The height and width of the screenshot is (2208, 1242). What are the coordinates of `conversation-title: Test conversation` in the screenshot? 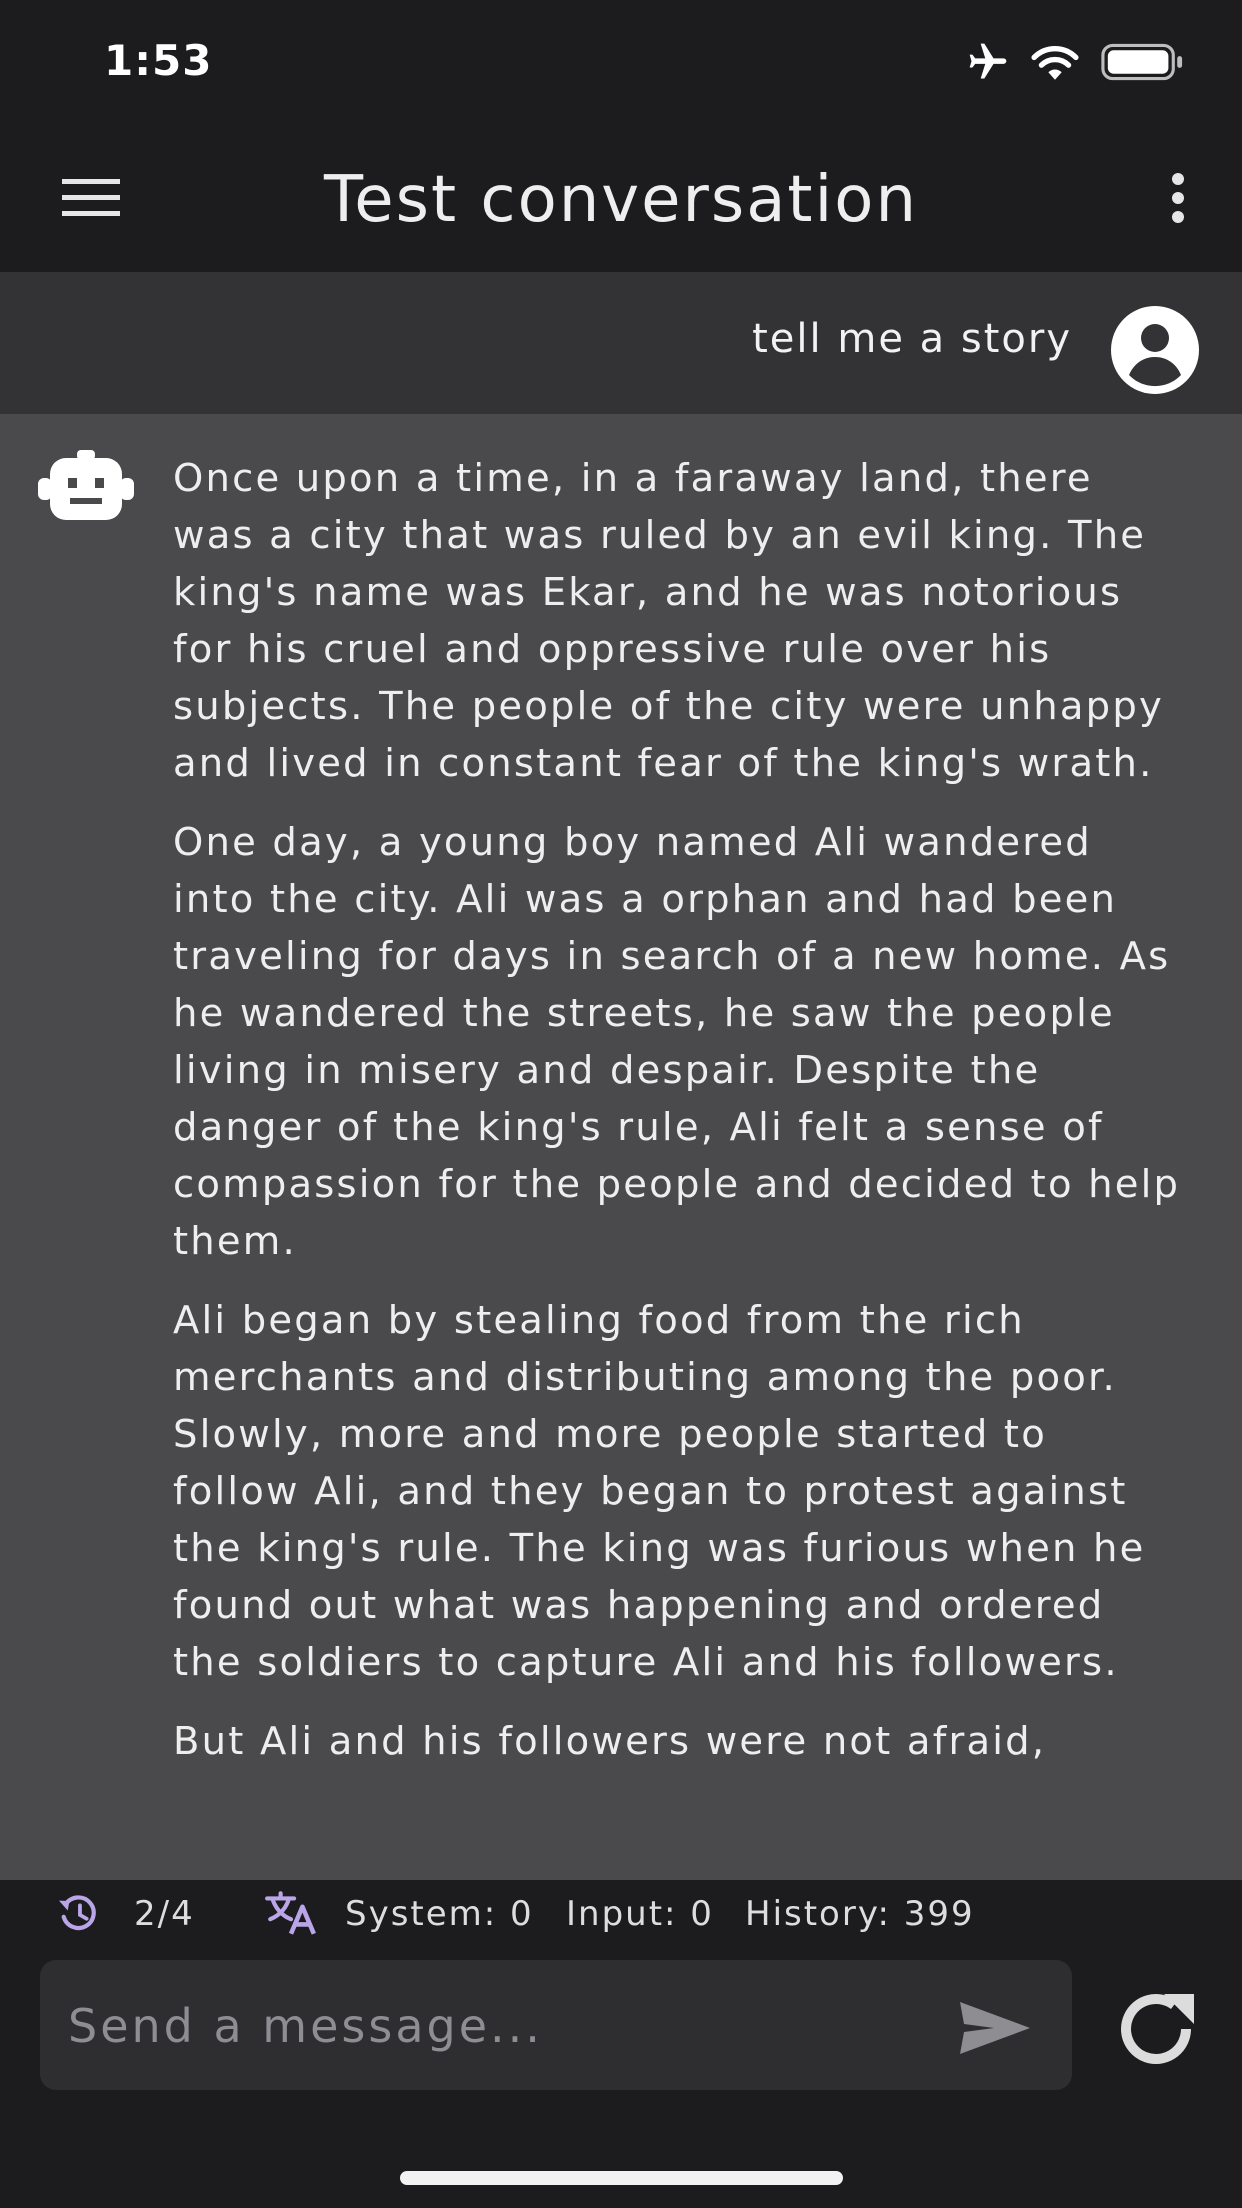 It's located at (621, 200).